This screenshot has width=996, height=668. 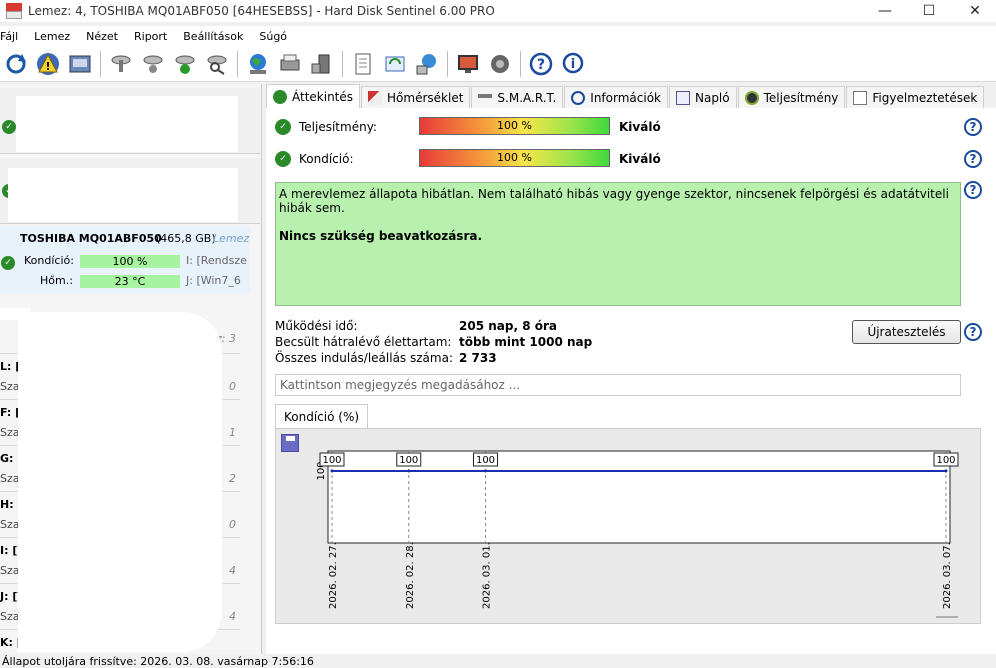 I want to click on performance-ok-icon: ✓, so click(x=283, y=127).